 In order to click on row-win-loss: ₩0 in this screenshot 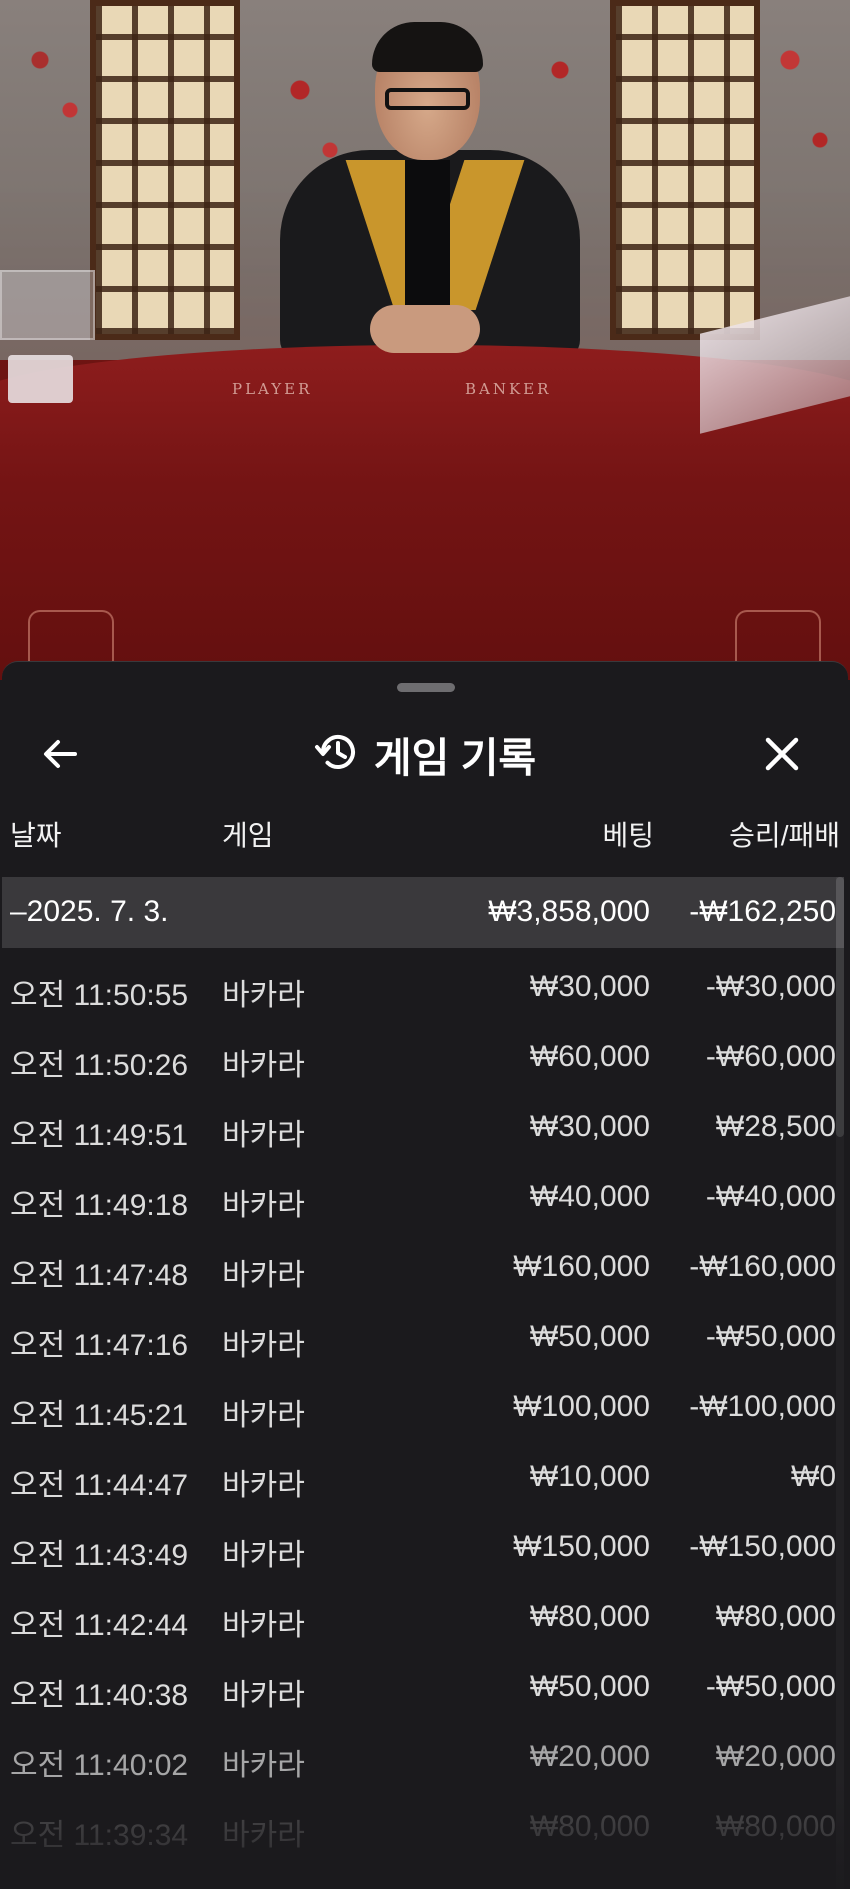, I will do `click(813, 1476)`.